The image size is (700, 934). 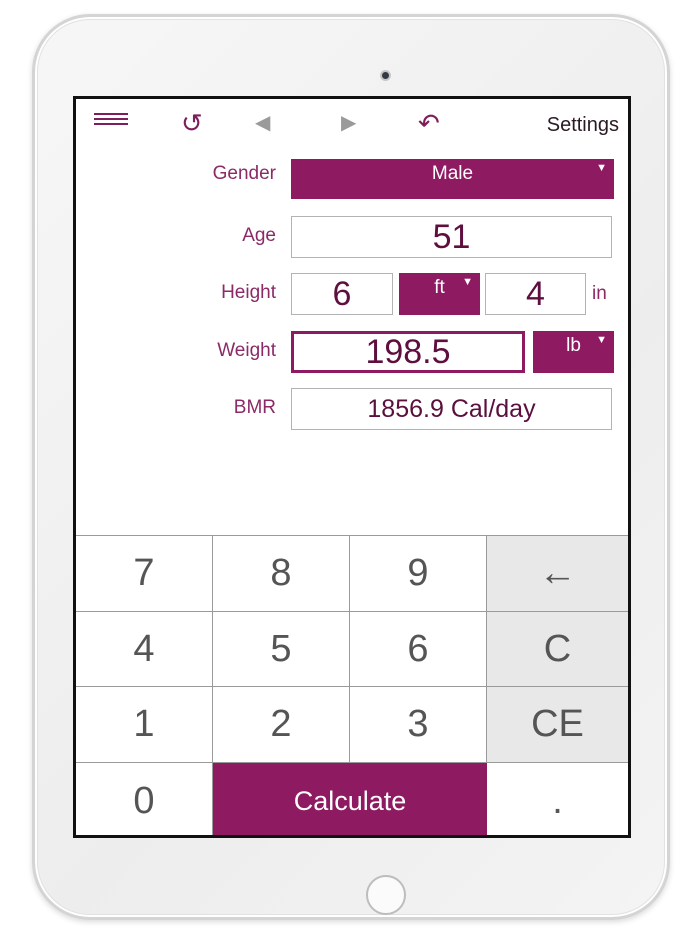 I want to click on gender-label: Gender, so click(x=244, y=173).